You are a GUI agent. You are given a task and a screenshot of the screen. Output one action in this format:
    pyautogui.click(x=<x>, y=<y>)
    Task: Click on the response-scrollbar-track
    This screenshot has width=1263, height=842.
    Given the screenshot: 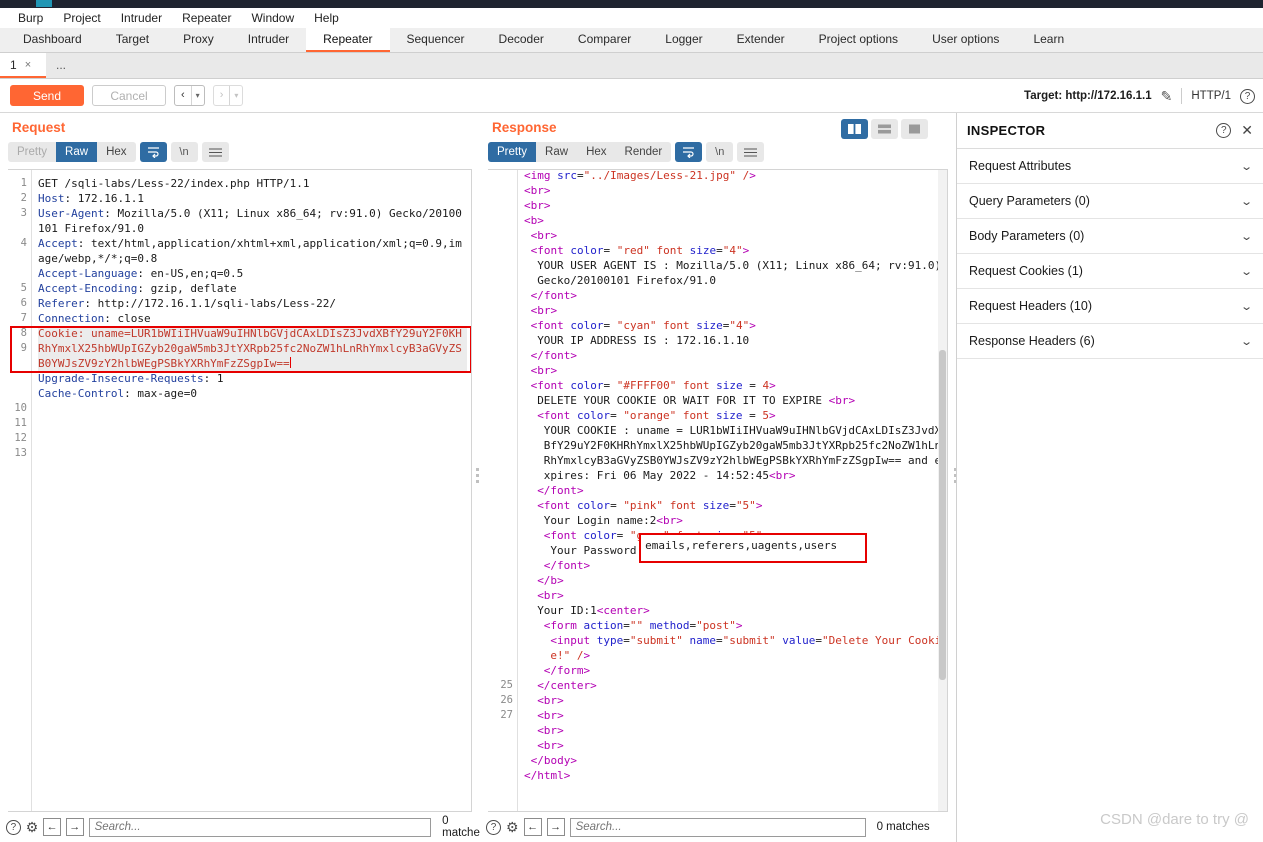 What is the action you would take?
    pyautogui.click(x=942, y=490)
    